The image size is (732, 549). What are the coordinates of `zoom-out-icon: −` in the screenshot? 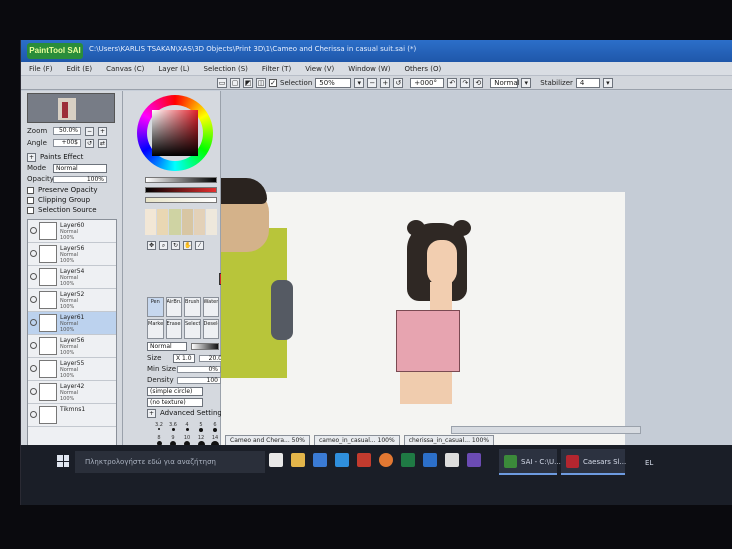 It's located at (372, 82).